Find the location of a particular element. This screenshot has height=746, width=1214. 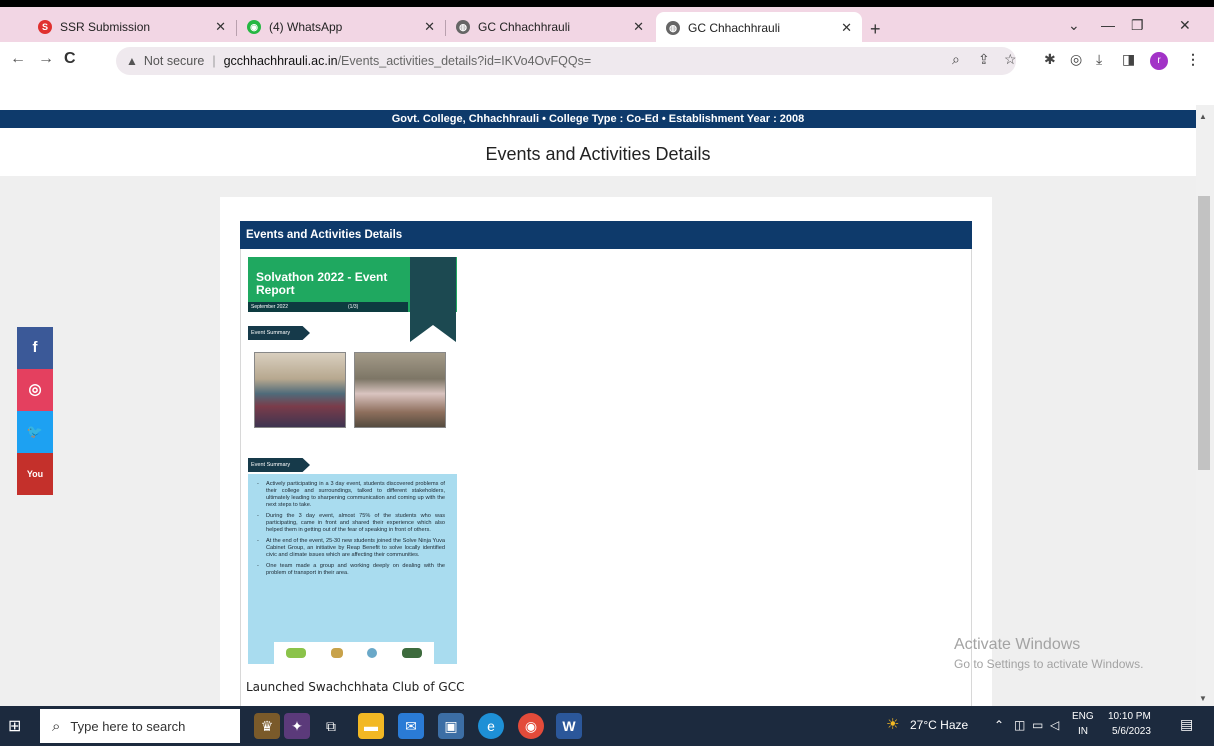

back-icon: ← is located at coordinates (18, 59).